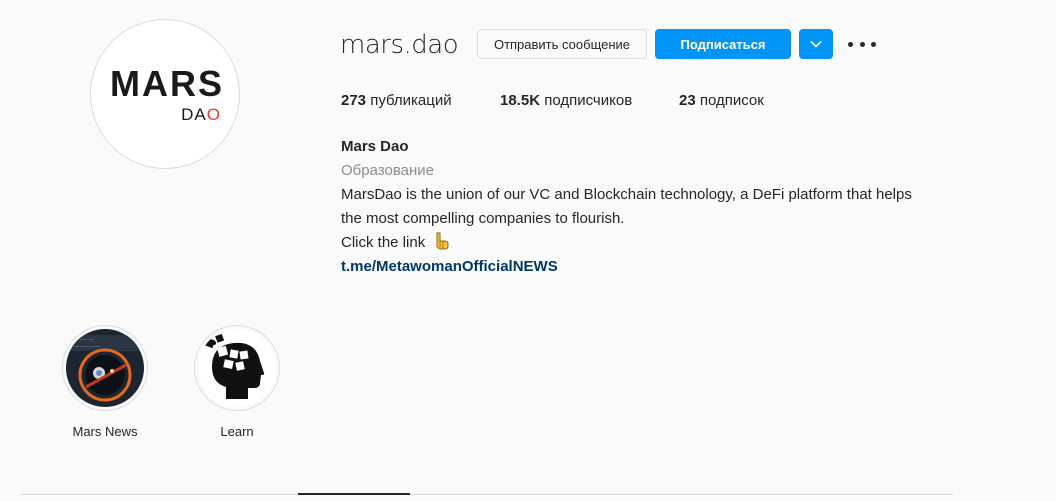  Describe the element at coordinates (442, 241) in the screenshot. I see `pointing-down-hand-icon` at that location.